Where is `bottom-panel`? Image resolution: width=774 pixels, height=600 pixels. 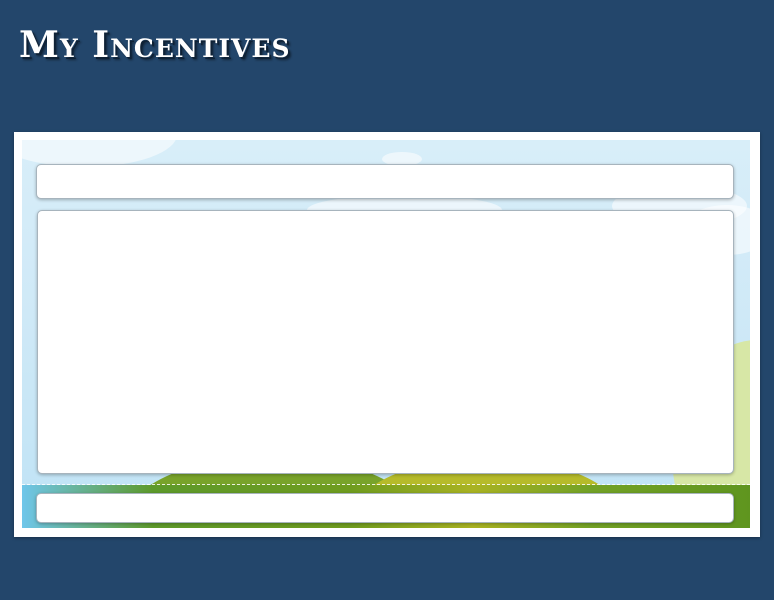
bottom-panel is located at coordinates (385, 508).